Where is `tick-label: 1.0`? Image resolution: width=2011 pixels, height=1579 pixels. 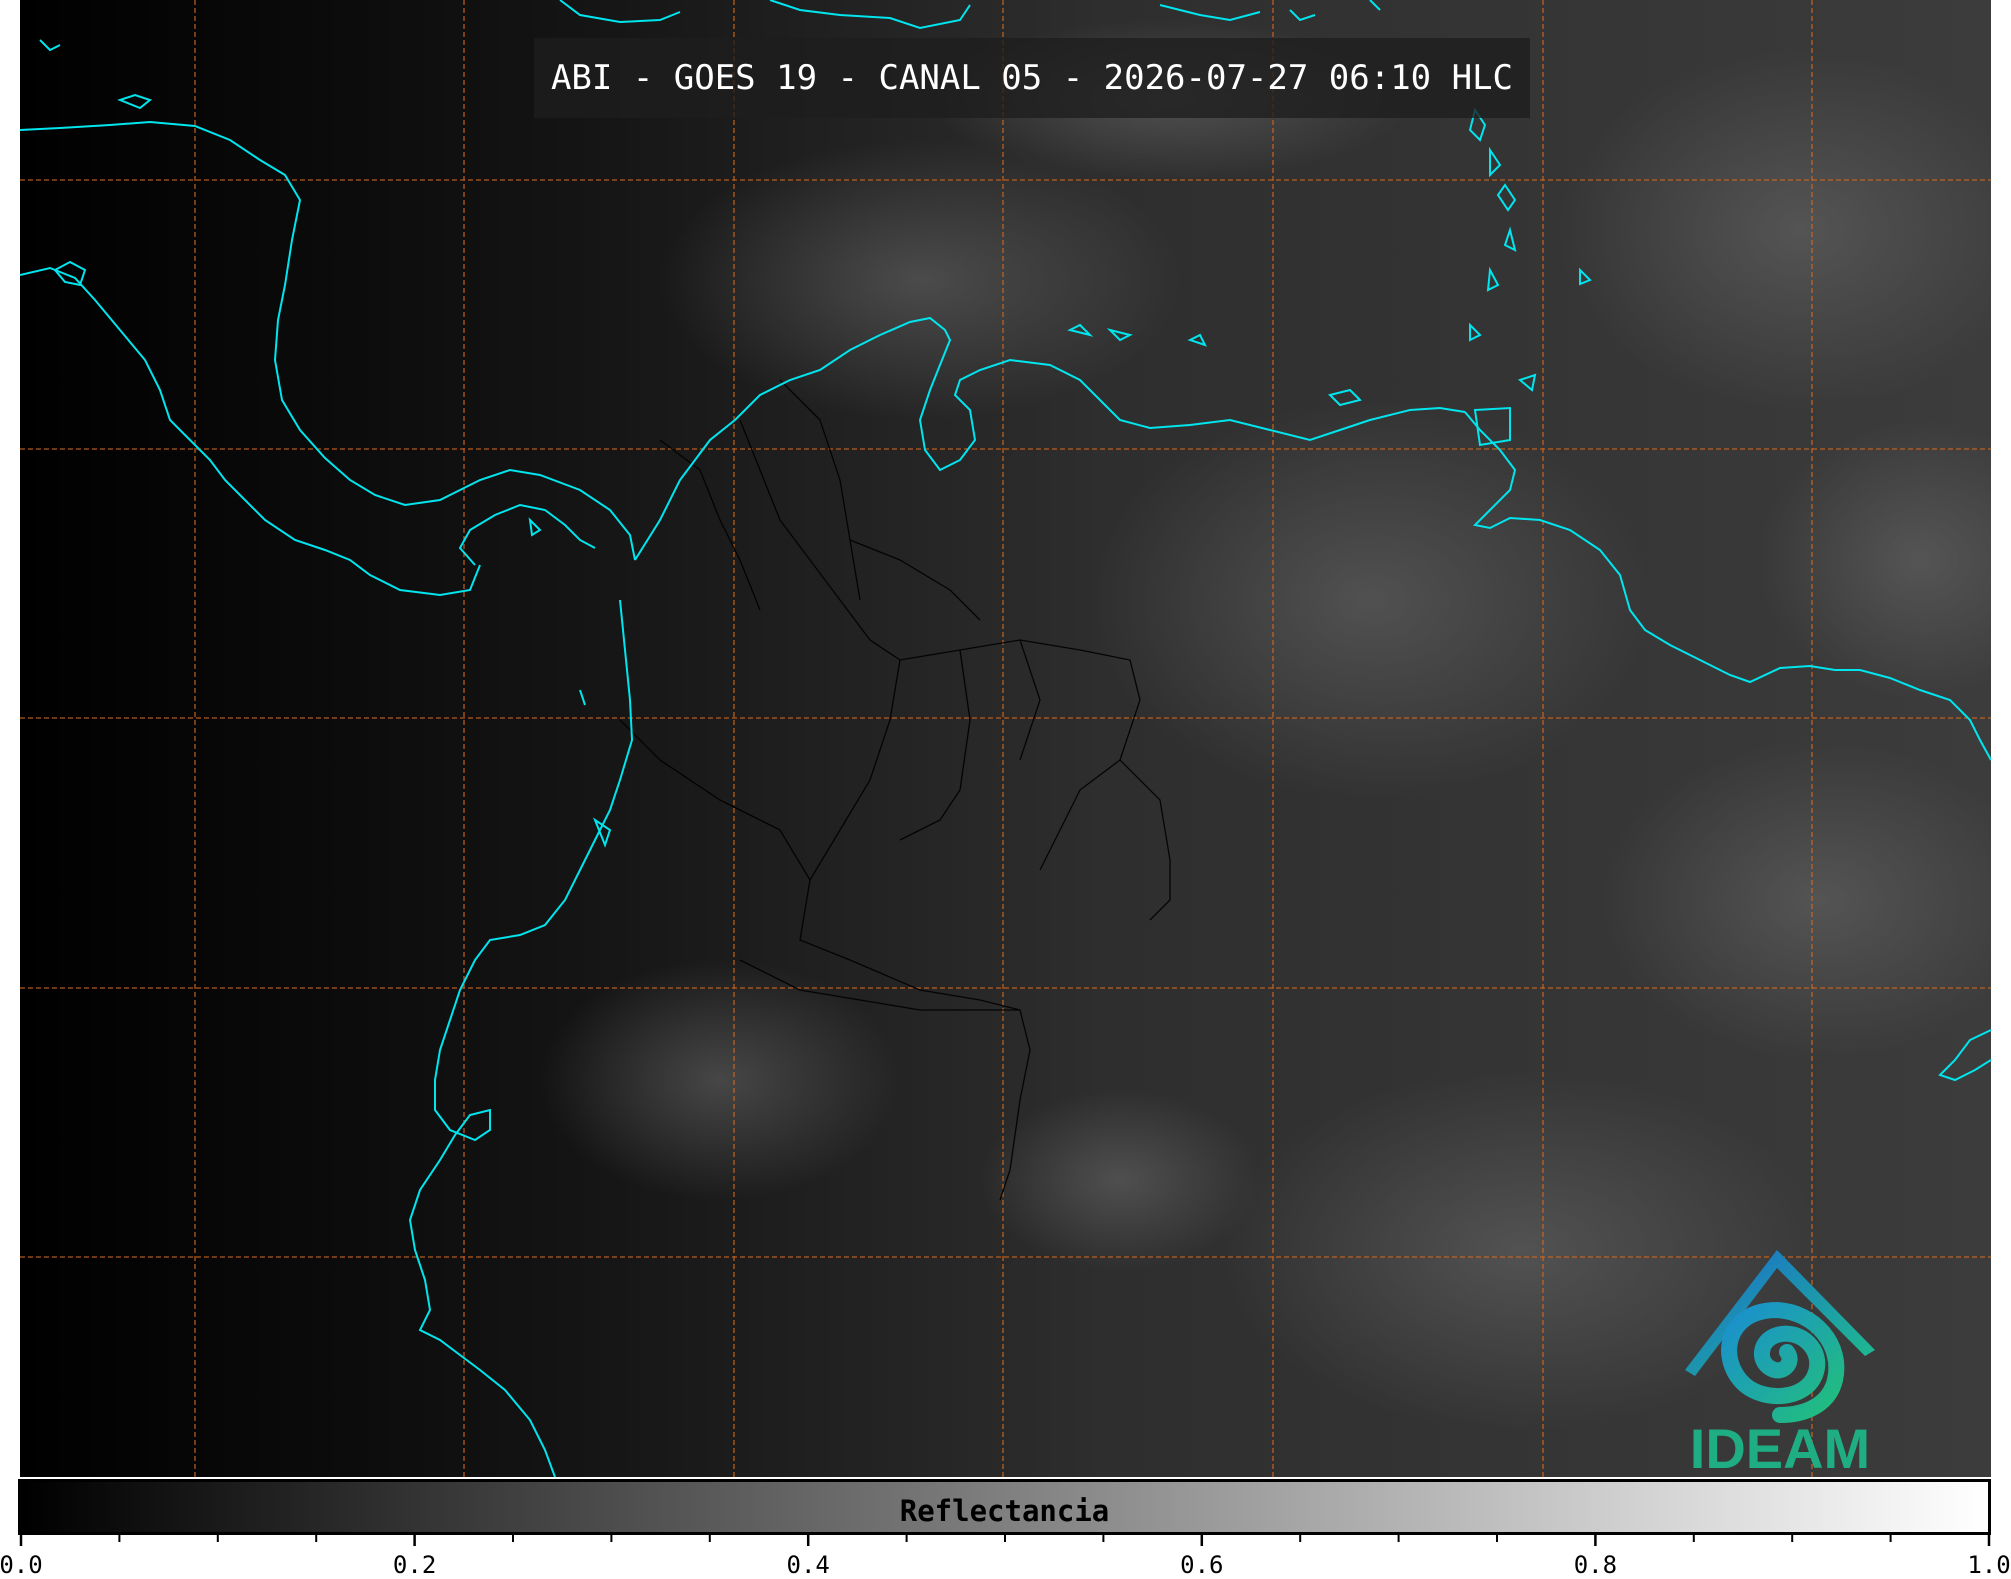
tick-label: 1.0 is located at coordinates (1989, 1565).